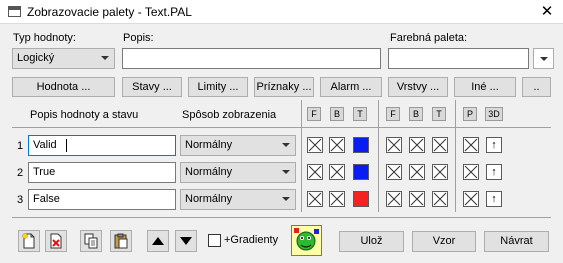 Image resolution: width=563 pixels, height=263 pixels. Describe the element at coordinates (393, 114) in the screenshot. I see `header-f-2: F` at that location.